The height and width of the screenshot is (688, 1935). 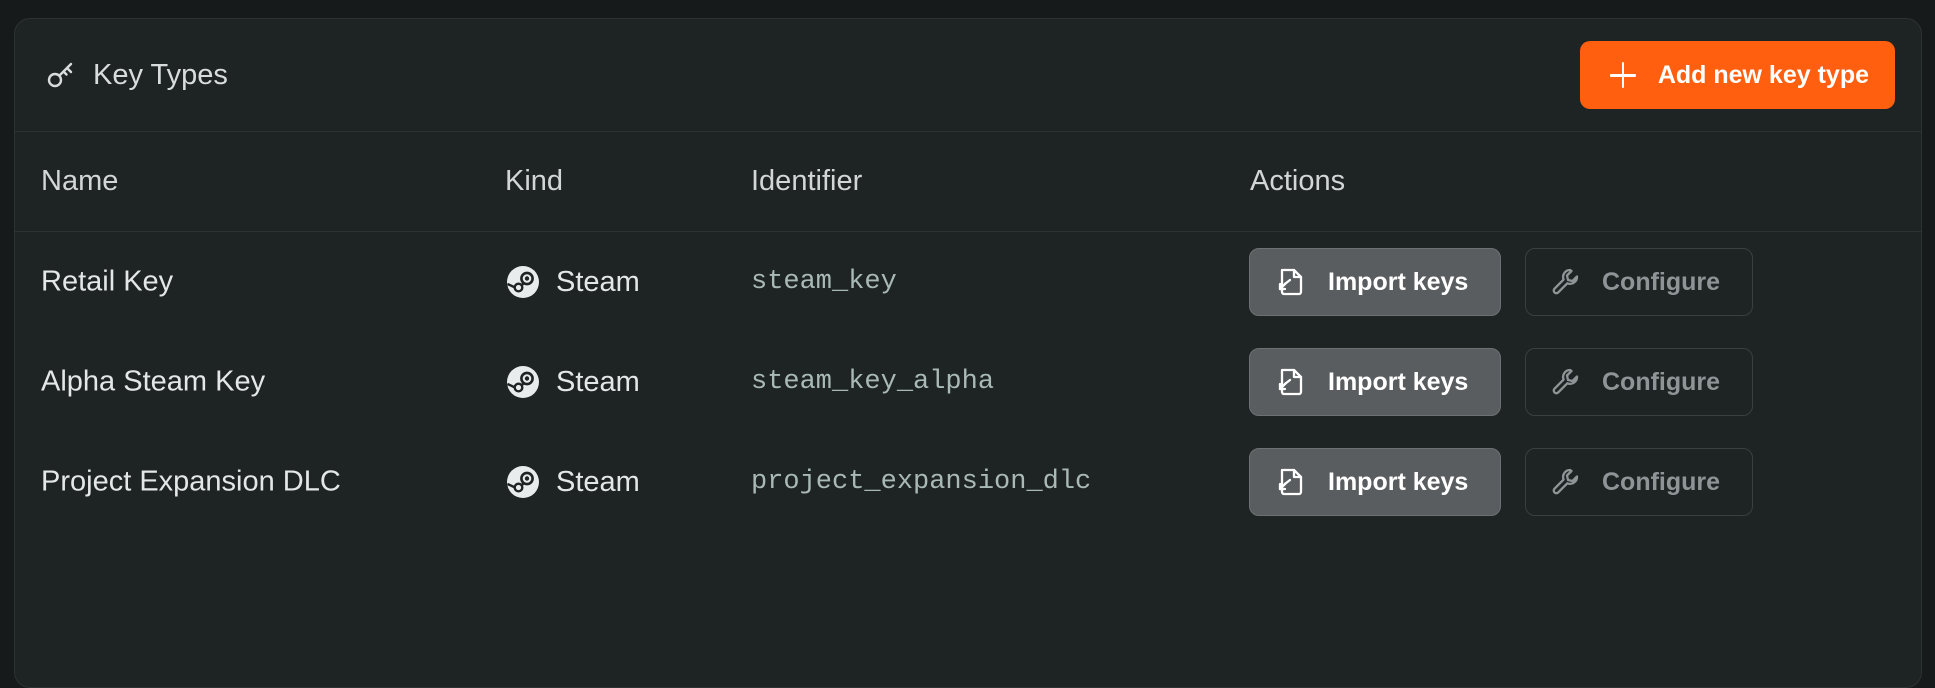 I want to click on column-header-actions: Actions, so click(x=1298, y=181).